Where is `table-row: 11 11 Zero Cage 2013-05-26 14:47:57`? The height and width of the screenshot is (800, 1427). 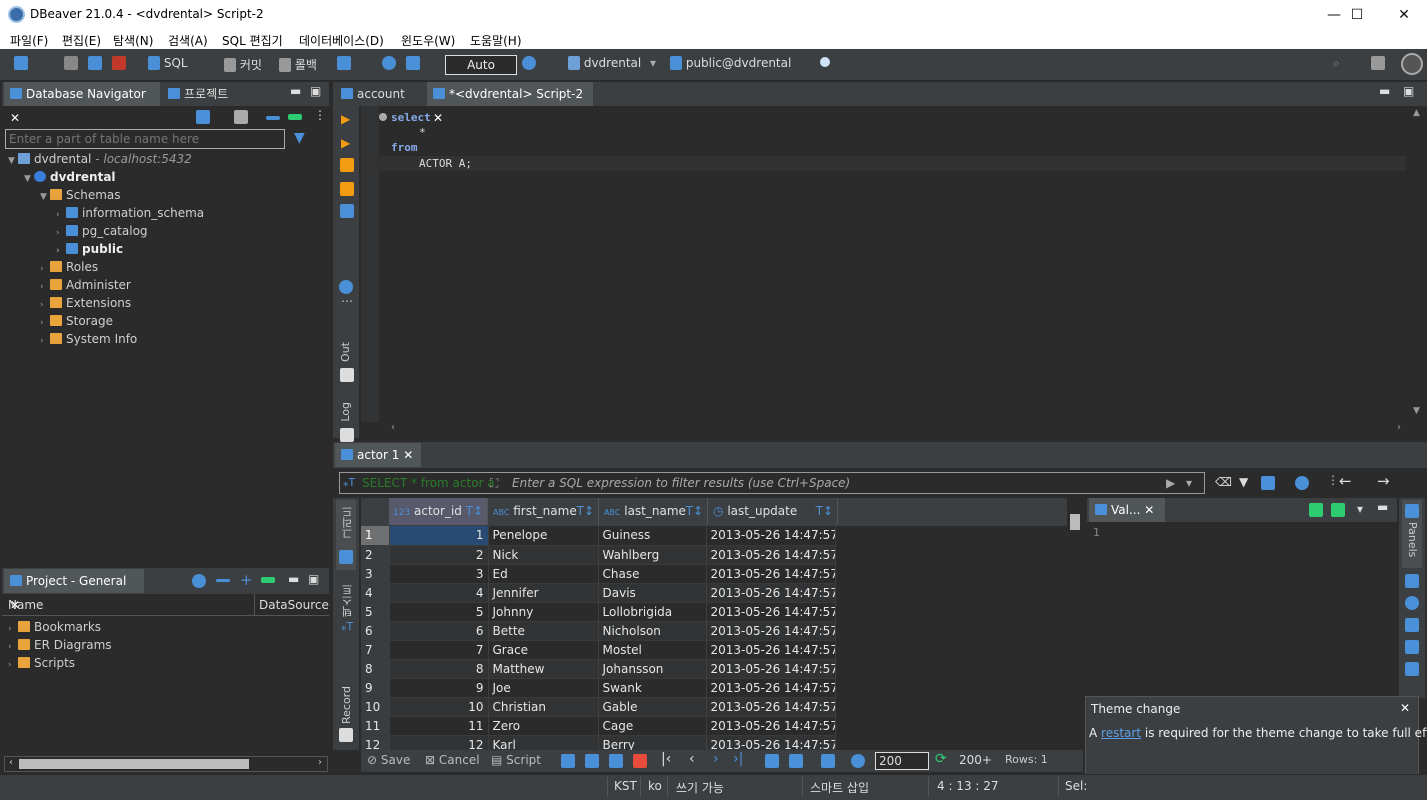
table-row: 11 11 Zero Cage 2013-05-26 14:47:57 is located at coordinates (598, 726).